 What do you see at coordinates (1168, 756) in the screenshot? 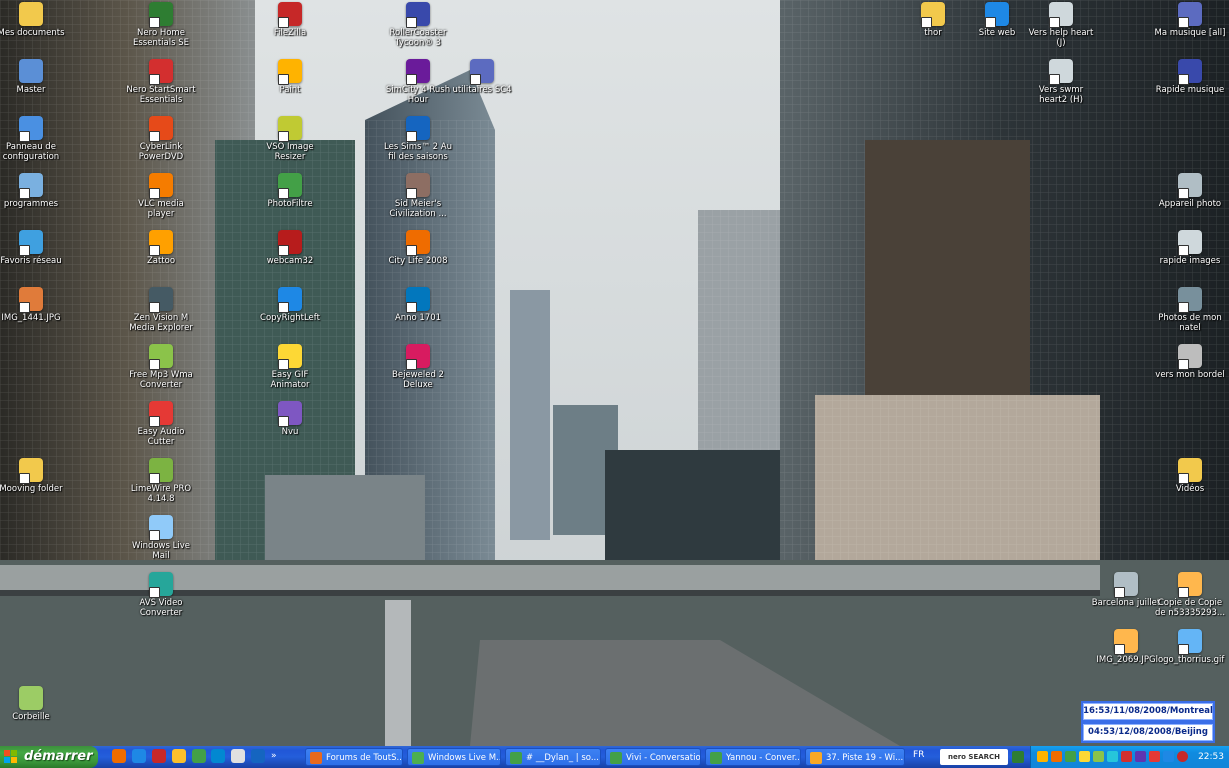
I see `tray-bluetooth-icon` at bounding box center [1168, 756].